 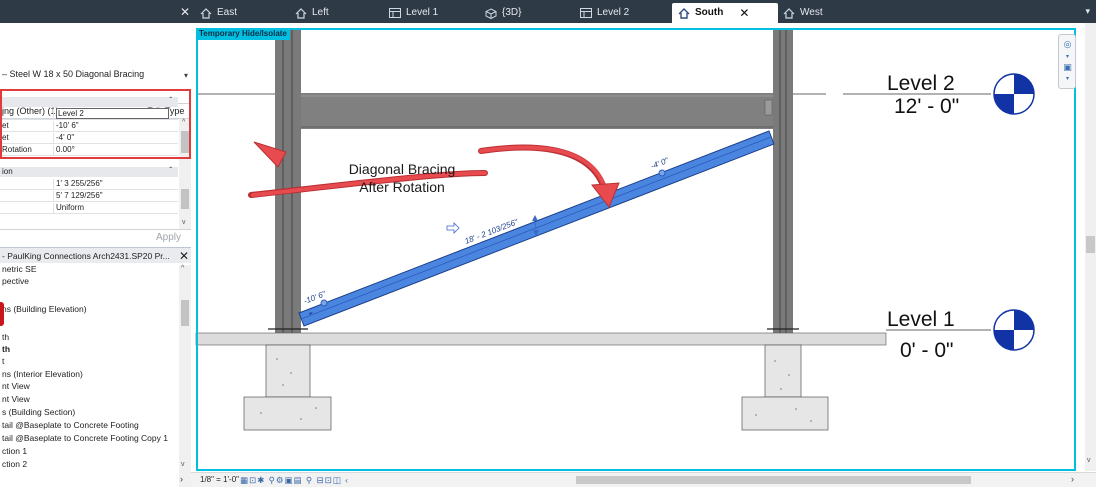 What do you see at coordinates (1067, 67) in the screenshot?
I see `zoom-icon: ▣` at bounding box center [1067, 67].